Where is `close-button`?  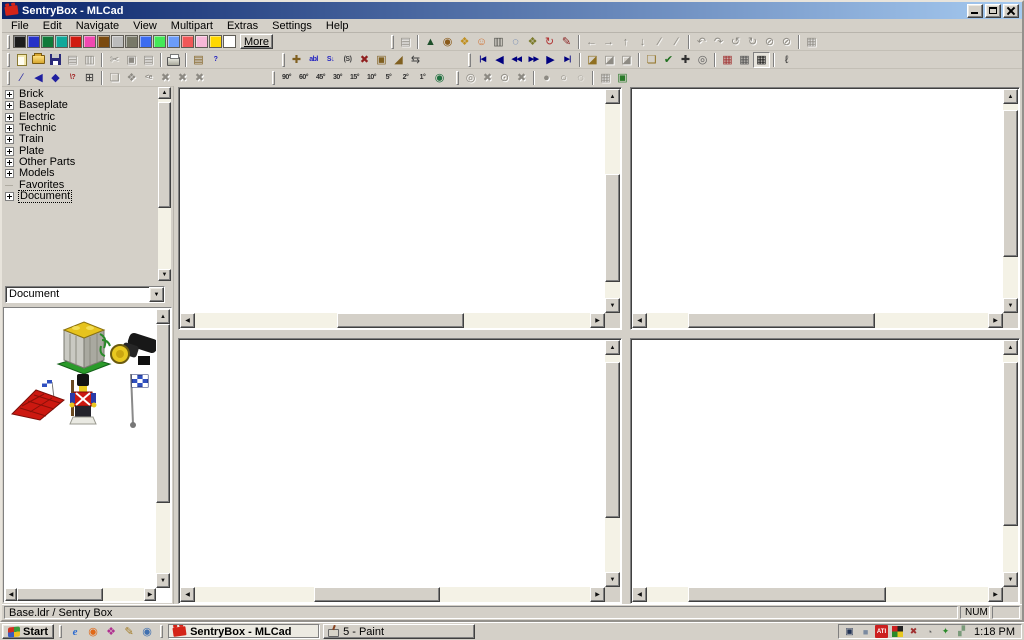
close-button is located at coordinates (1011, 10).